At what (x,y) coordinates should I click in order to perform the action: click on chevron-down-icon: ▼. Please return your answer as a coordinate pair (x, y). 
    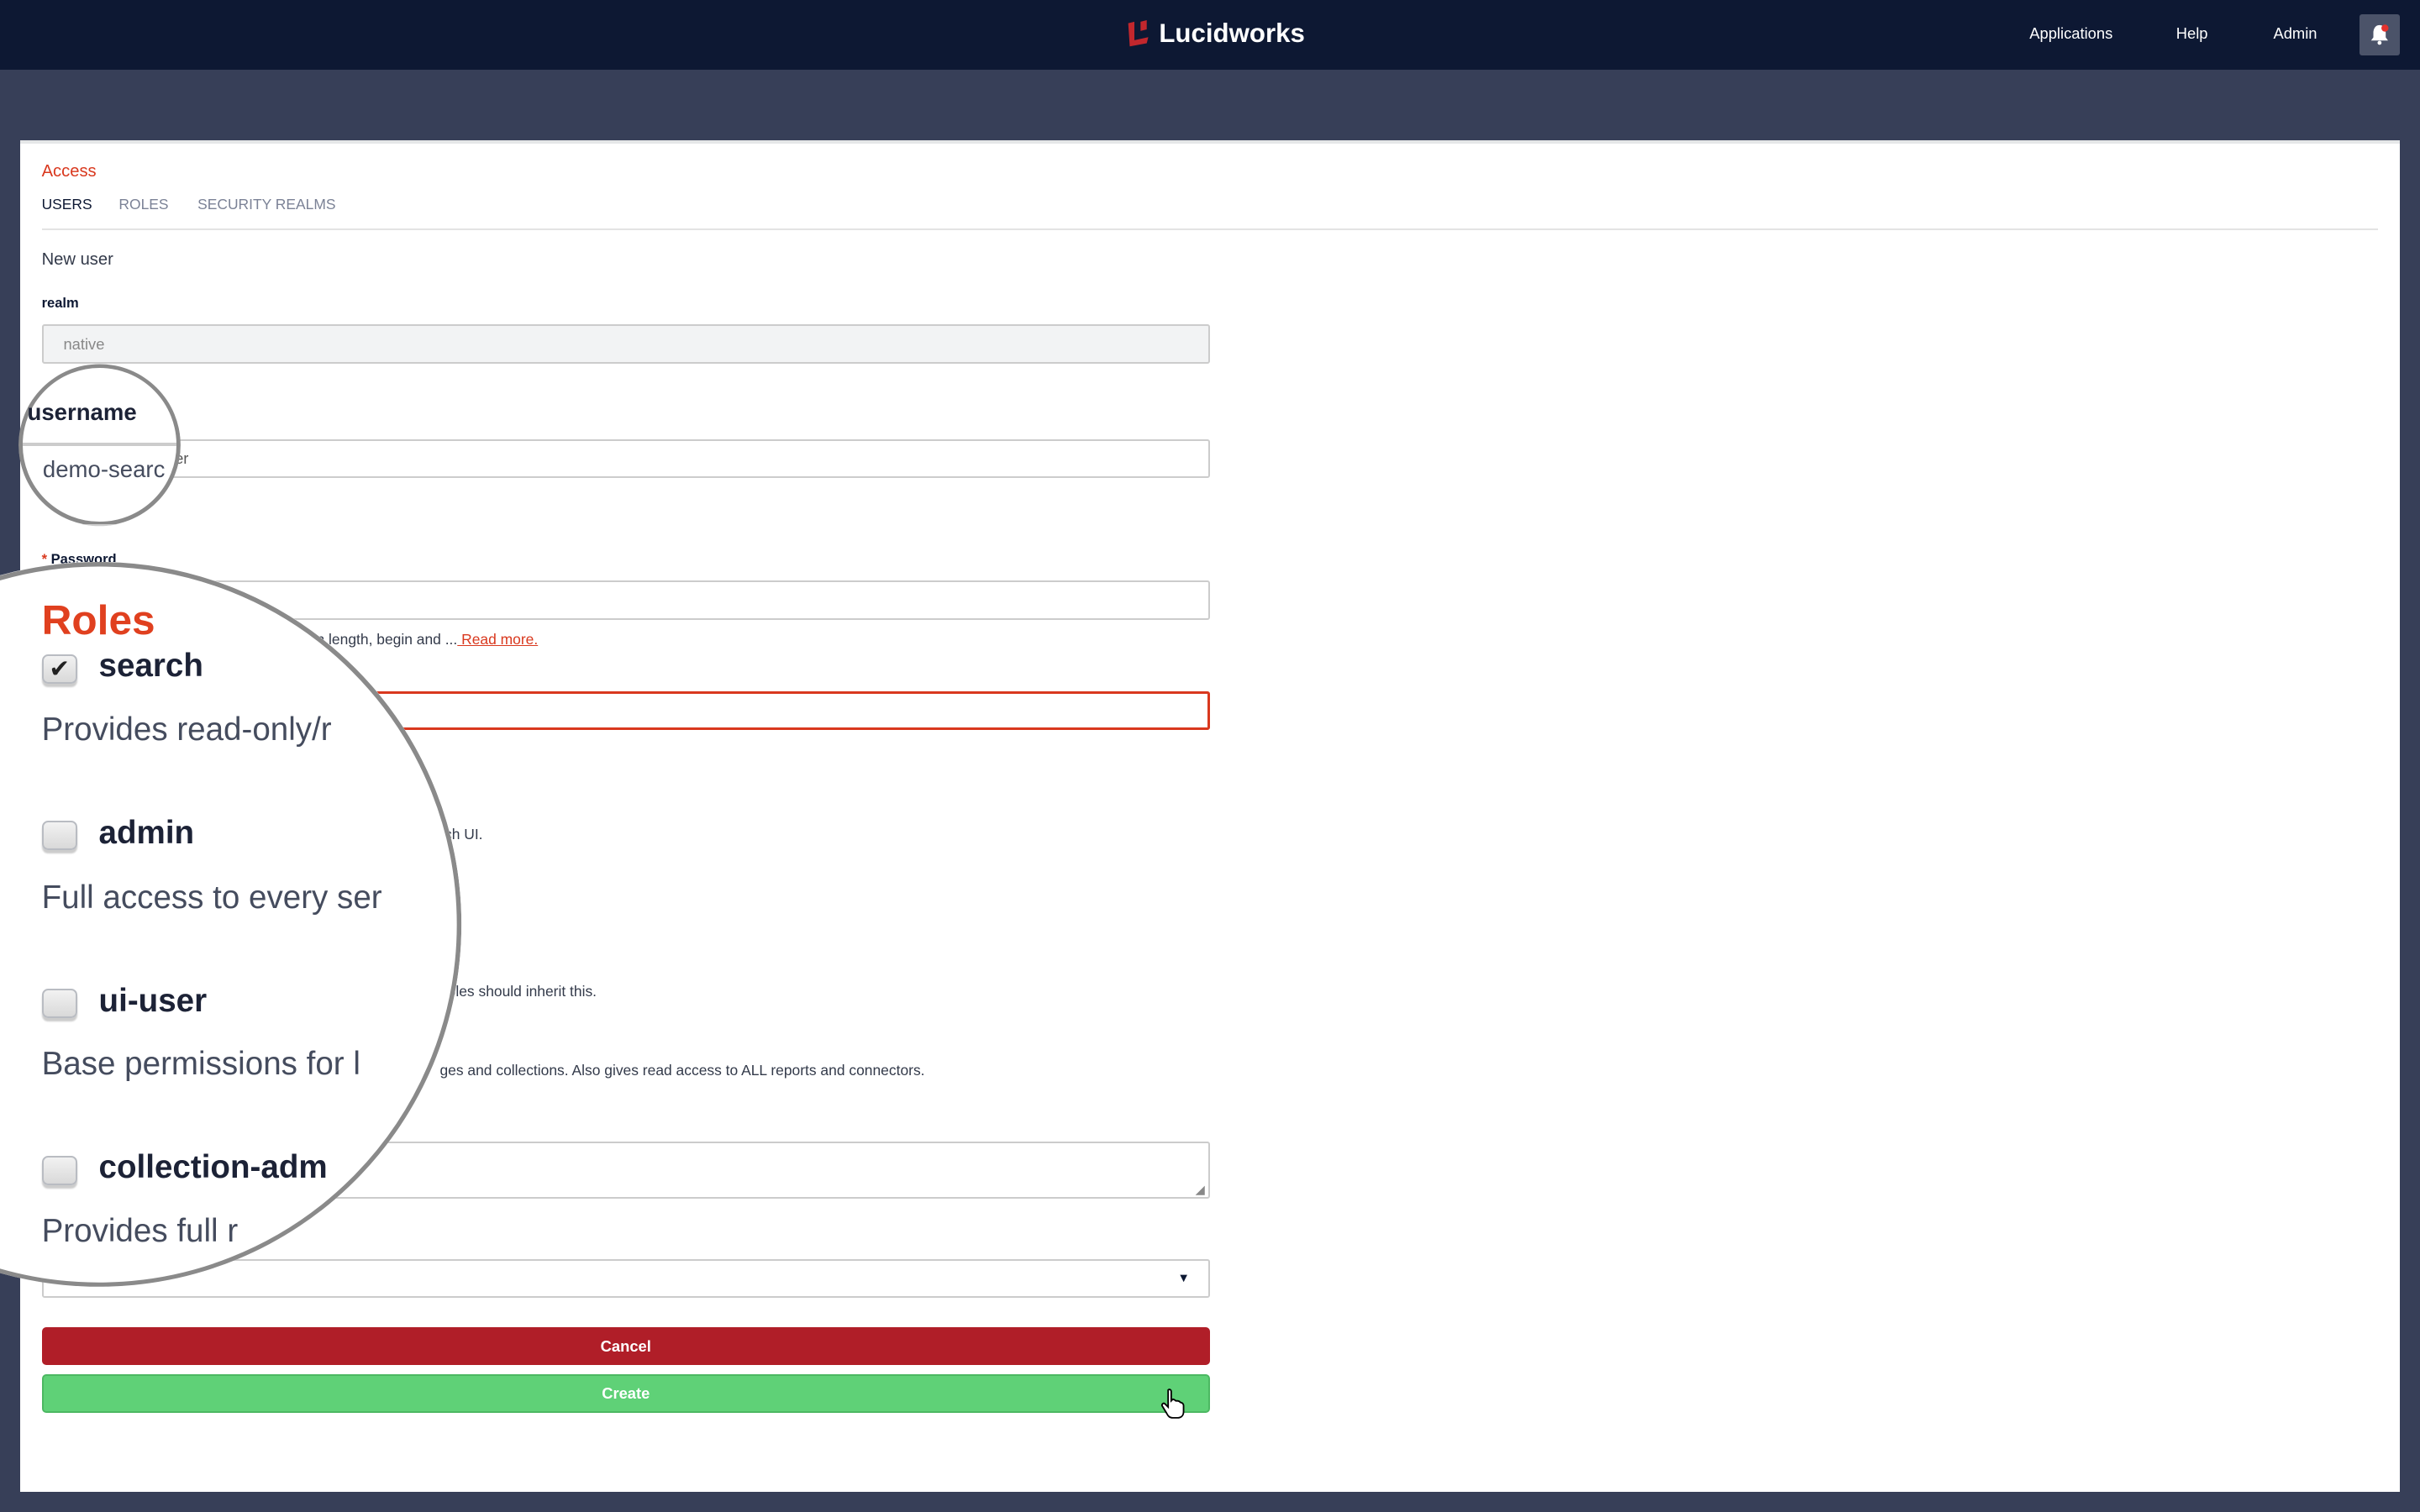
    Looking at the image, I should click on (1183, 1278).